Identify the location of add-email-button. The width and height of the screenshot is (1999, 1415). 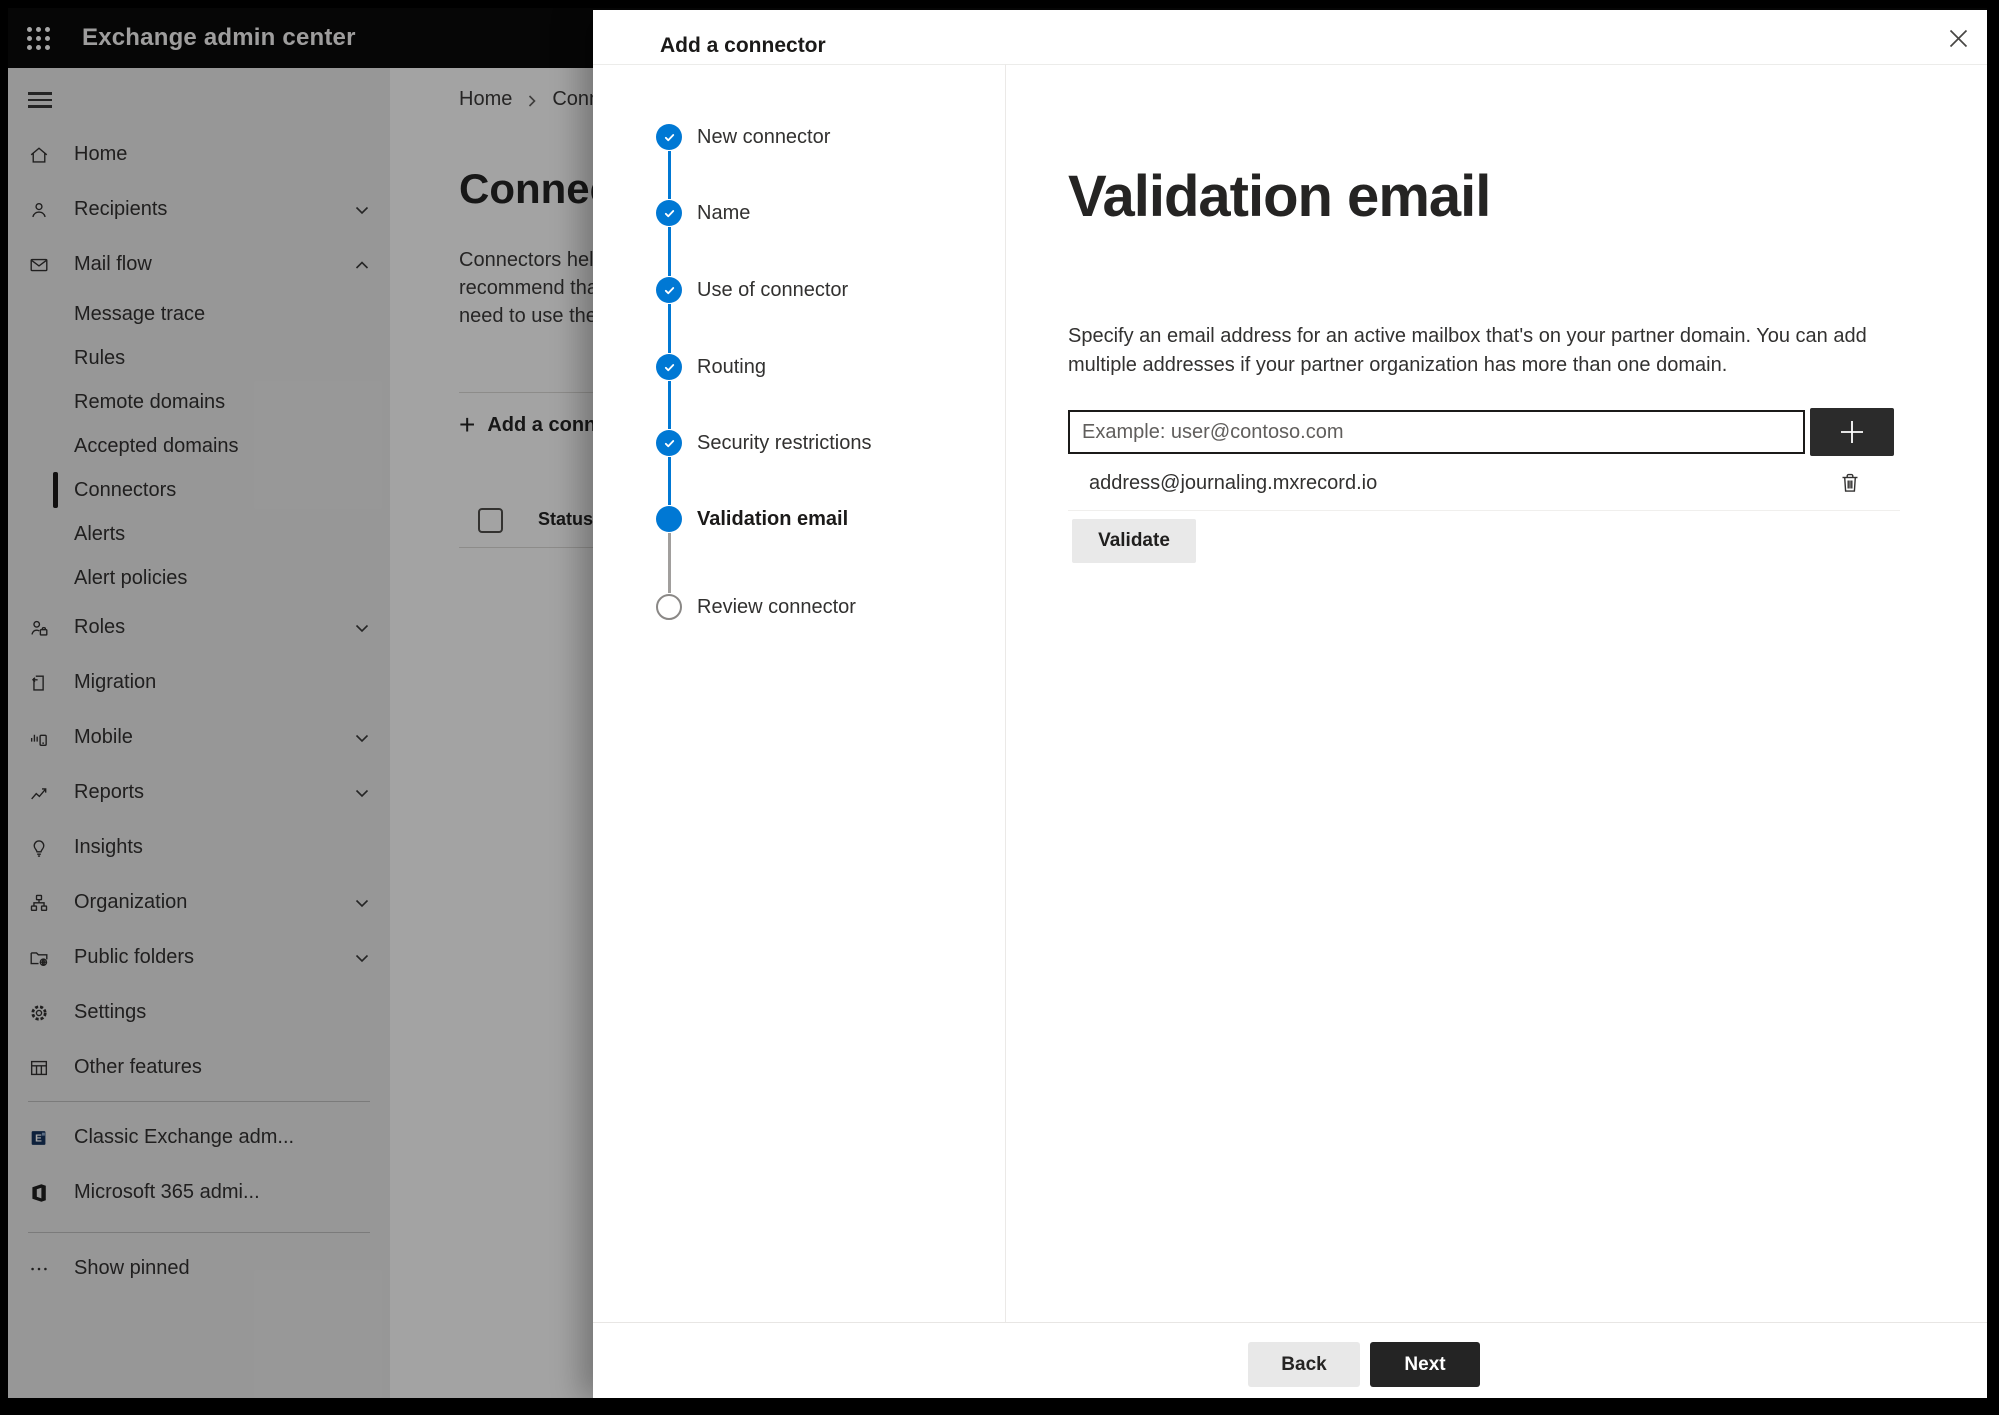
(1852, 432).